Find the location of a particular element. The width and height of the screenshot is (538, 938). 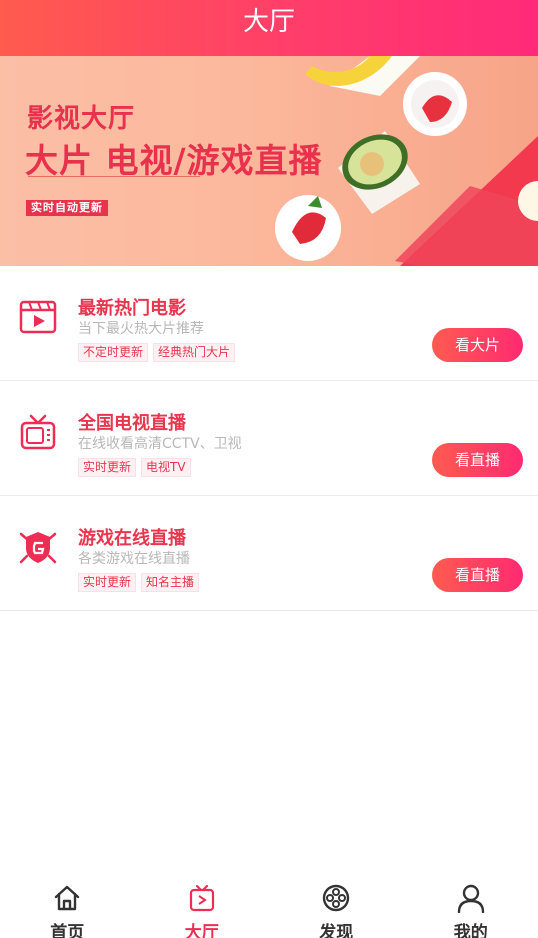

movie-clapper-icon is located at coordinates (38, 317).